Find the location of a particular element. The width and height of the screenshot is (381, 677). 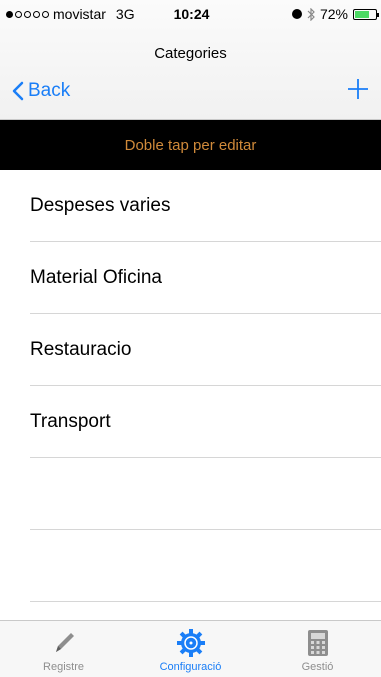

list-item: Despeses varies is located at coordinates (205, 206).